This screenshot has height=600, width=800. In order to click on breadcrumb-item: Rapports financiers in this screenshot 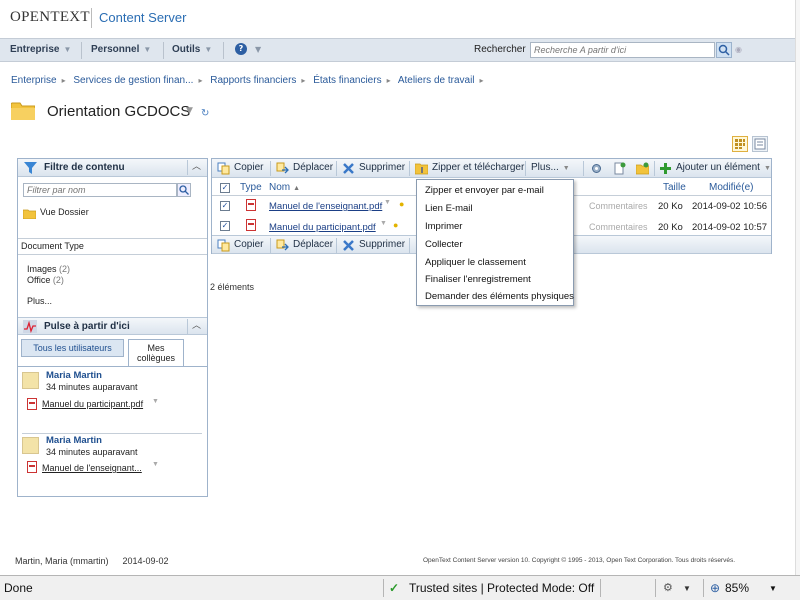, I will do `click(253, 80)`.